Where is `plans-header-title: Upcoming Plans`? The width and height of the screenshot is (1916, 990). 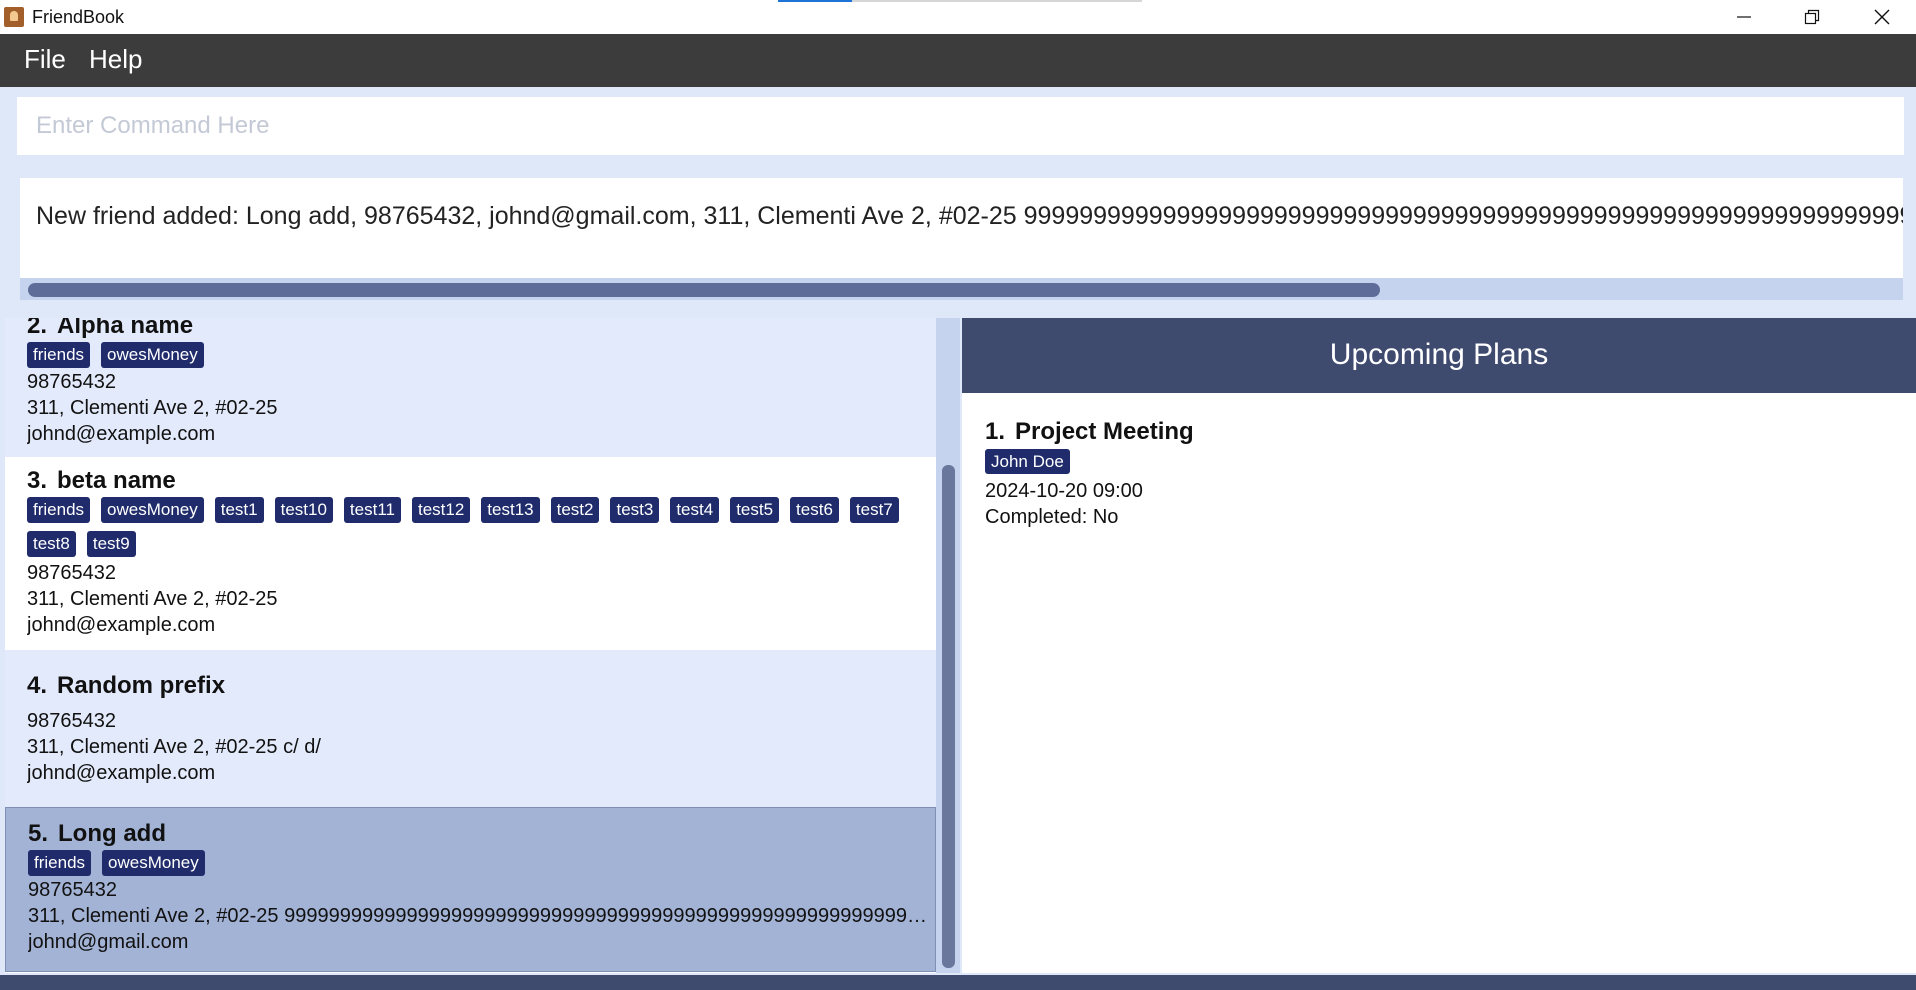
plans-header-title: Upcoming Plans is located at coordinates (1439, 354).